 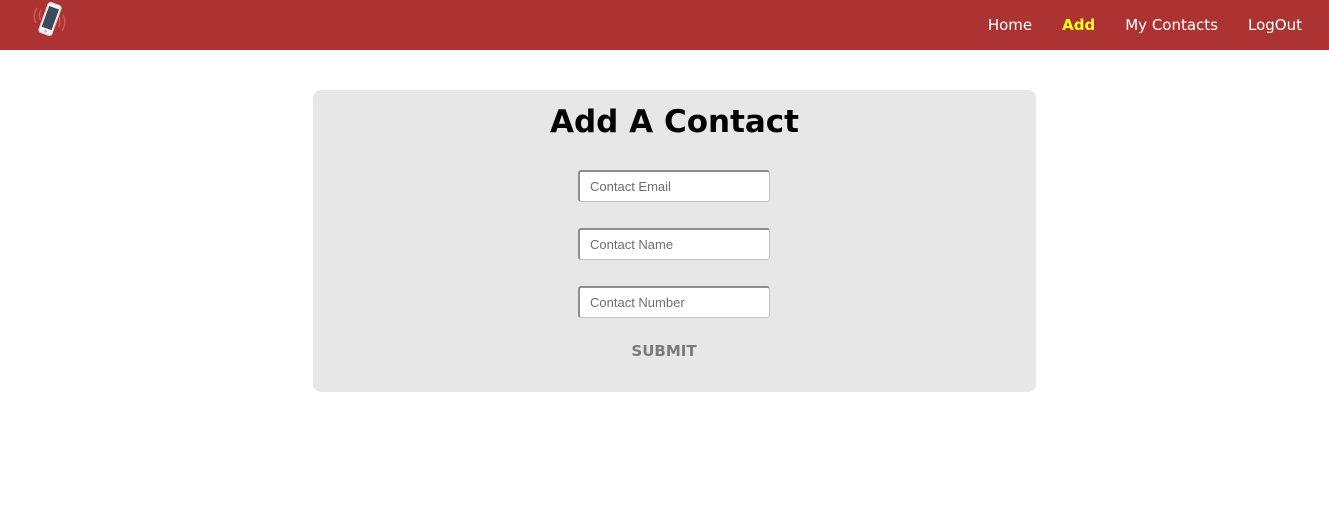 I want to click on contact-name-input, so click(x=674, y=244).